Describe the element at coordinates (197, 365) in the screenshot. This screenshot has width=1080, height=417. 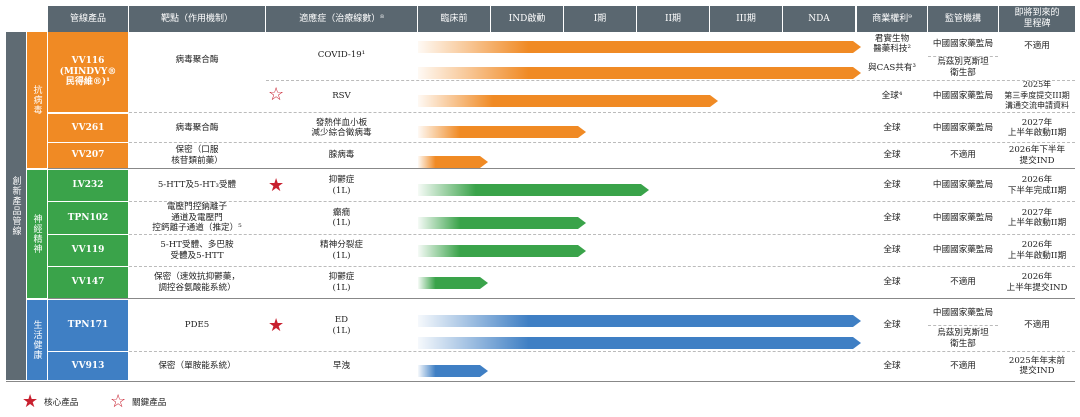
I see `target-vv913: 保密（單胺能系統）` at that location.